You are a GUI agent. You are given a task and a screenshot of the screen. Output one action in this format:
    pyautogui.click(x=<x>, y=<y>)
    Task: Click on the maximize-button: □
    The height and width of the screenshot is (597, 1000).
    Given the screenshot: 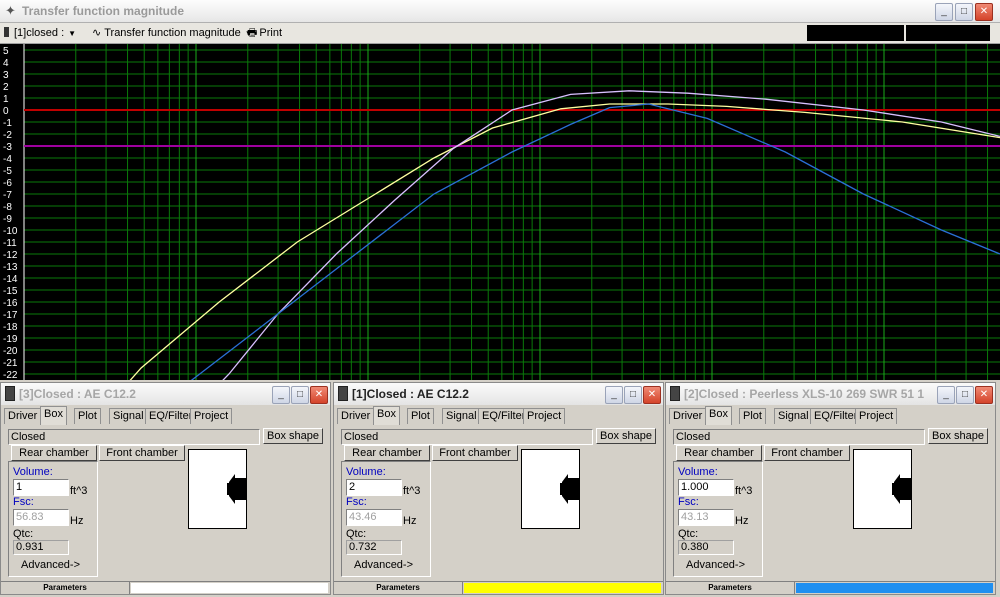 What is the action you would take?
    pyautogui.click(x=964, y=12)
    